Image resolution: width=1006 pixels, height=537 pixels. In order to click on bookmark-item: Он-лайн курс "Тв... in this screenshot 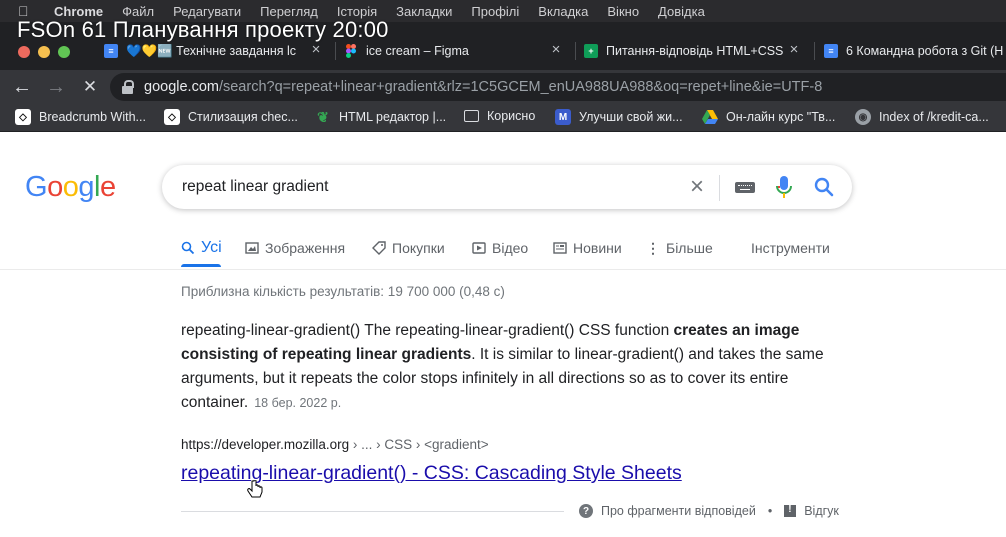, I will do `click(768, 117)`.